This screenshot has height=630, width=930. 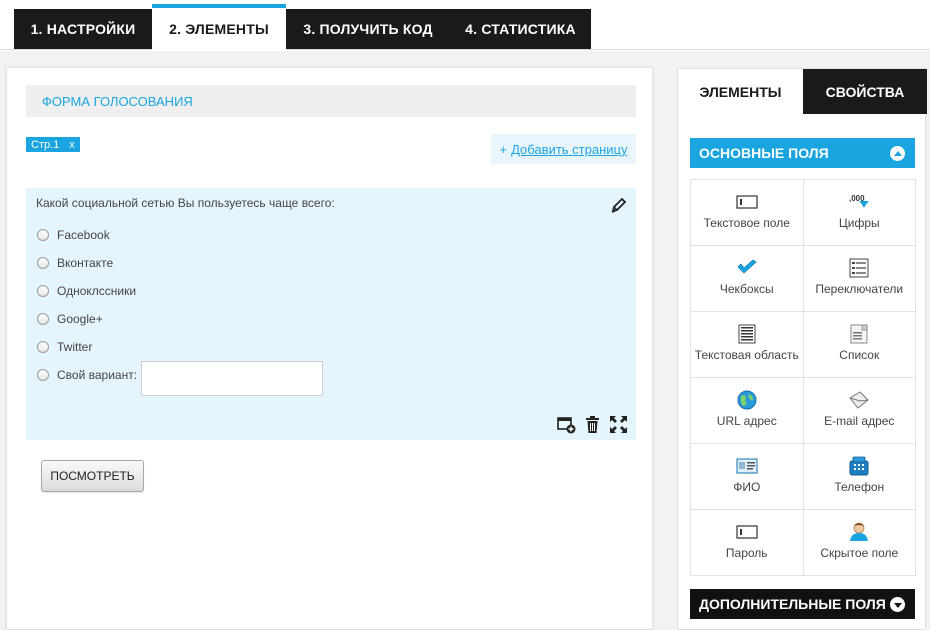 I want to click on globe-icon, so click(x=747, y=400).